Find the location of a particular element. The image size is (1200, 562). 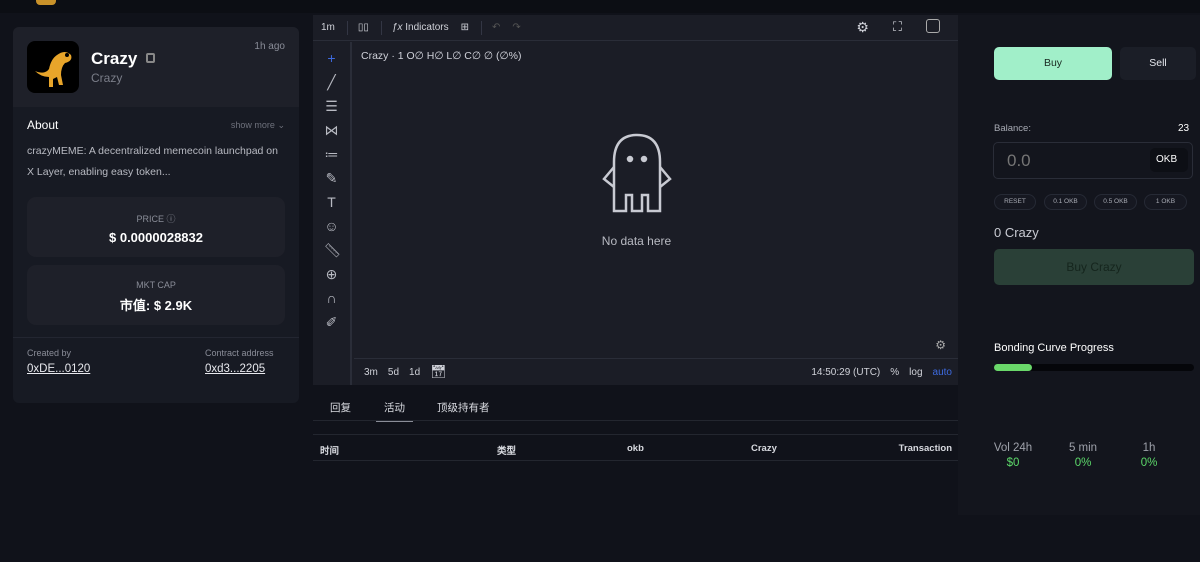

trend-line-icon: ╱ is located at coordinates (332, 82).